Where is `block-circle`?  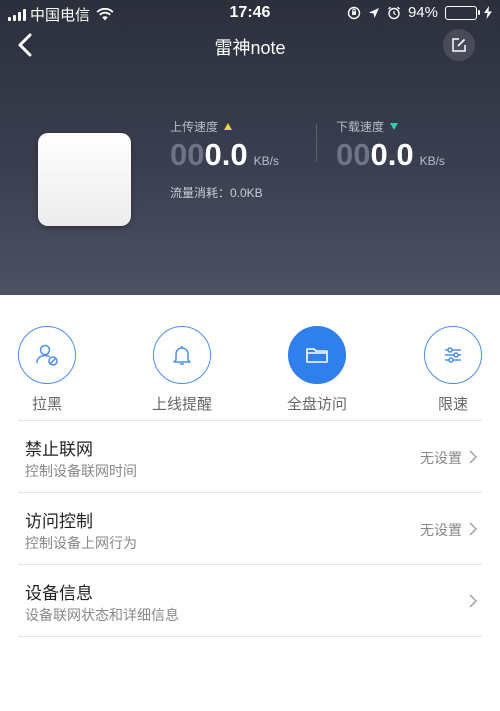
block-circle is located at coordinates (47, 355).